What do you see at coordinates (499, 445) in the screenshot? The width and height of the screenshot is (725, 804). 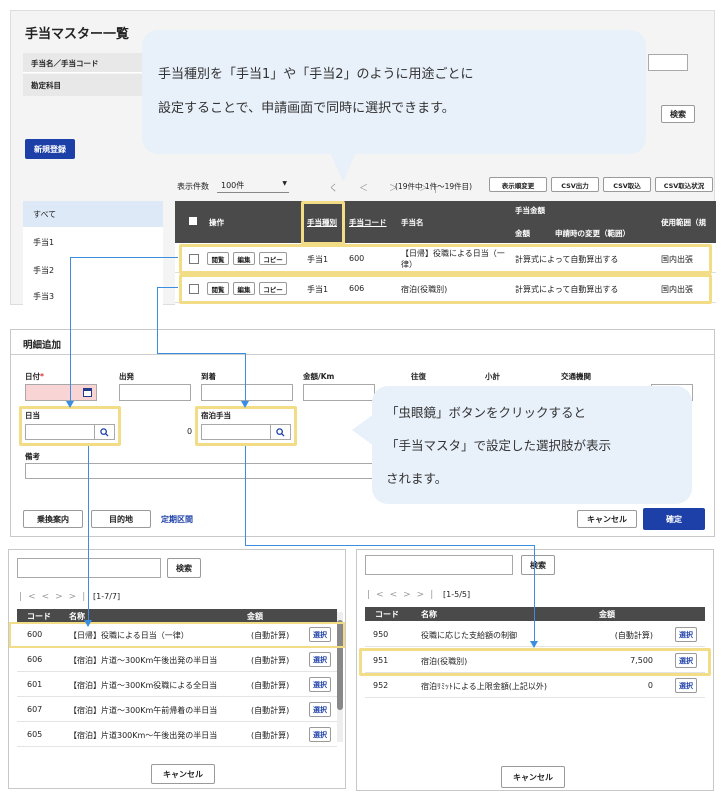 I see `callout-line: 「手当マスタ」で設定した選択肢が表示` at bounding box center [499, 445].